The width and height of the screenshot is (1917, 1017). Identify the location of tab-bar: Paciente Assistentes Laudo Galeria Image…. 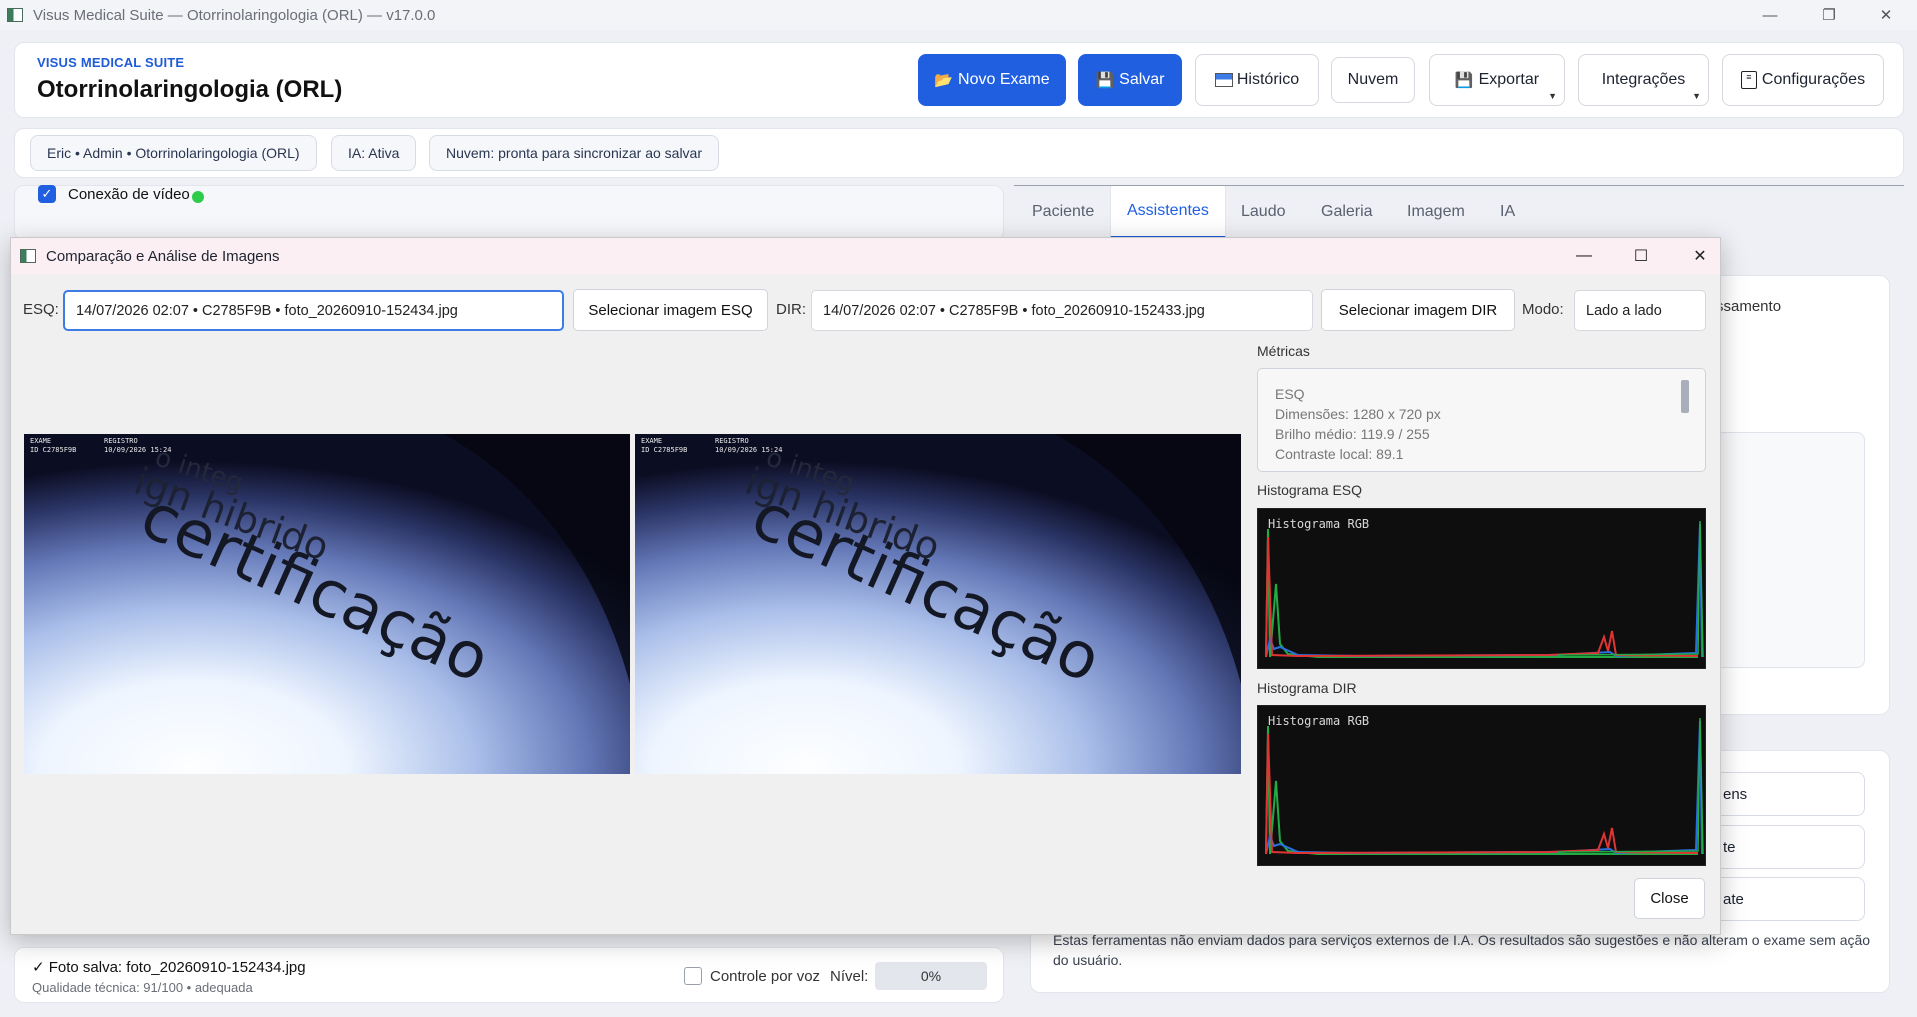
(1459, 211).